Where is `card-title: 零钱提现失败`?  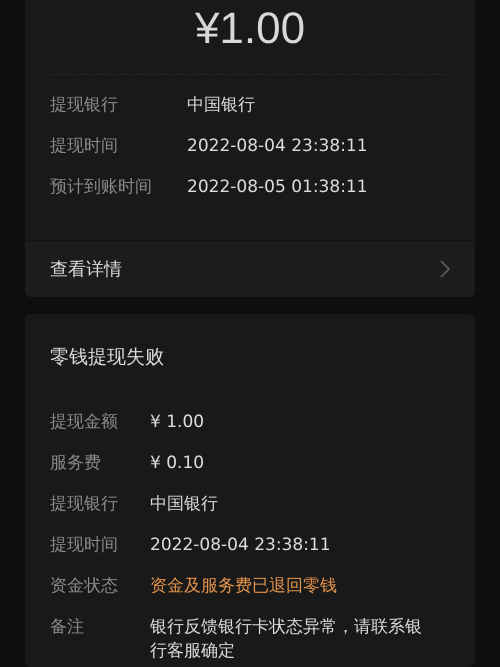 card-title: 零钱提现失败 is located at coordinates (107, 357).